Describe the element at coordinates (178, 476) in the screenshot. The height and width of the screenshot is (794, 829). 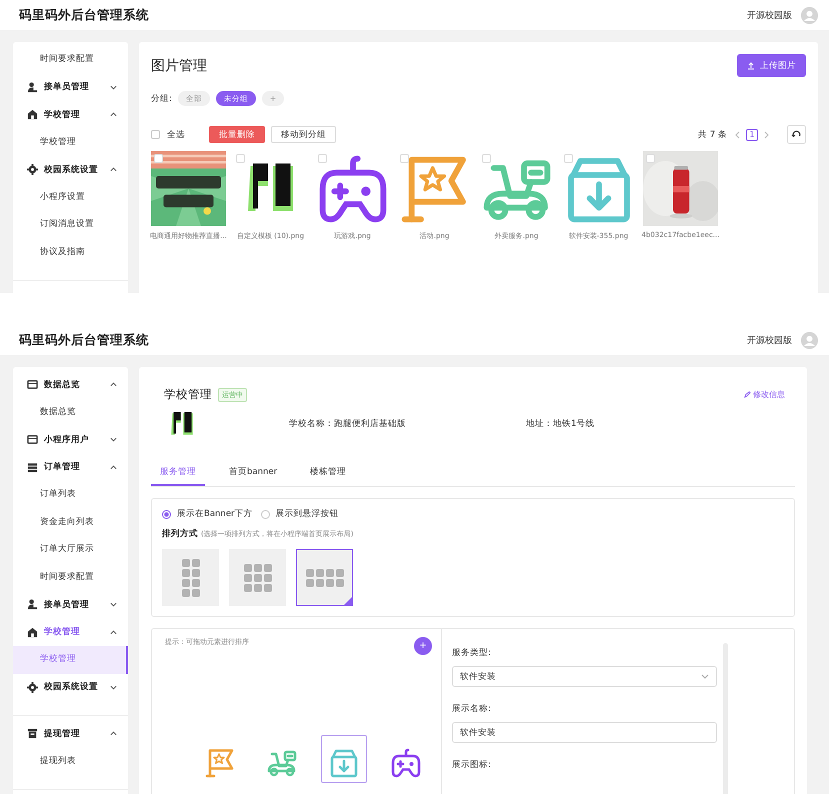
I see `tab: 服务管理` at that location.